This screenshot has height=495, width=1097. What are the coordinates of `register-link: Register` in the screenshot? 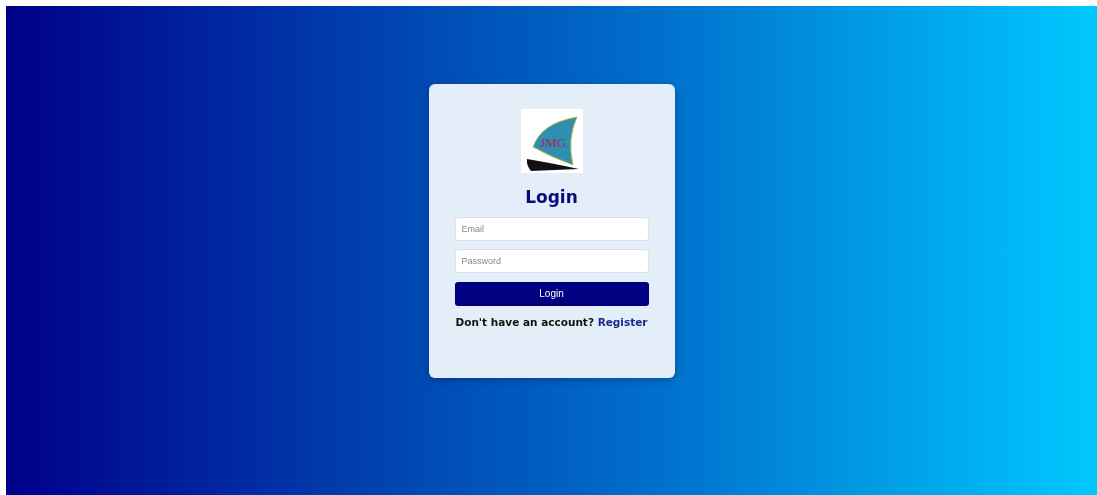 It's located at (622, 321).